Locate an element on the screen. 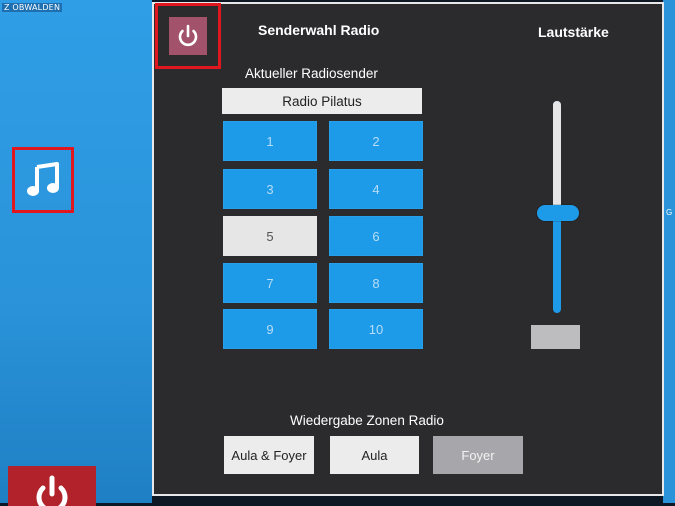  preset-button-2: 2 is located at coordinates (376, 141).